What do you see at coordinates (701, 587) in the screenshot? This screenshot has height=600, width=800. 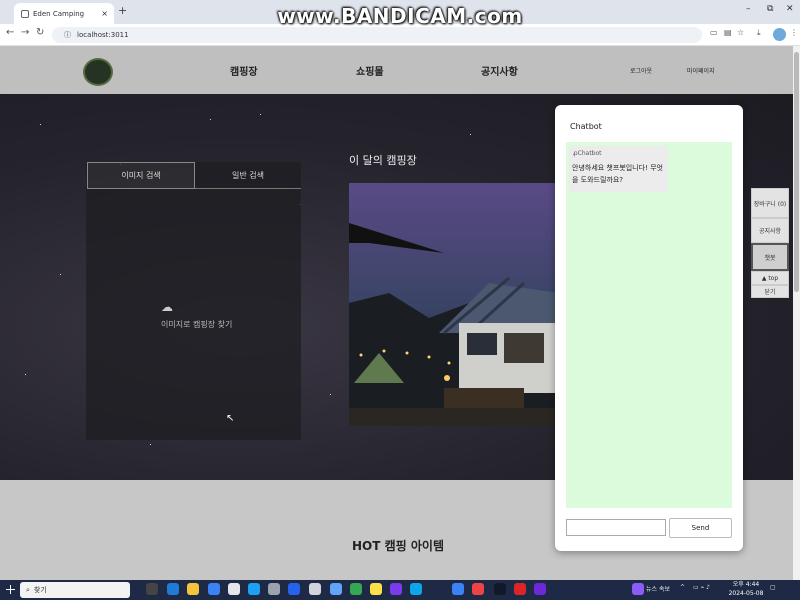 I see `tray-icons: ▭ ⌁ ♪` at bounding box center [701, 587].